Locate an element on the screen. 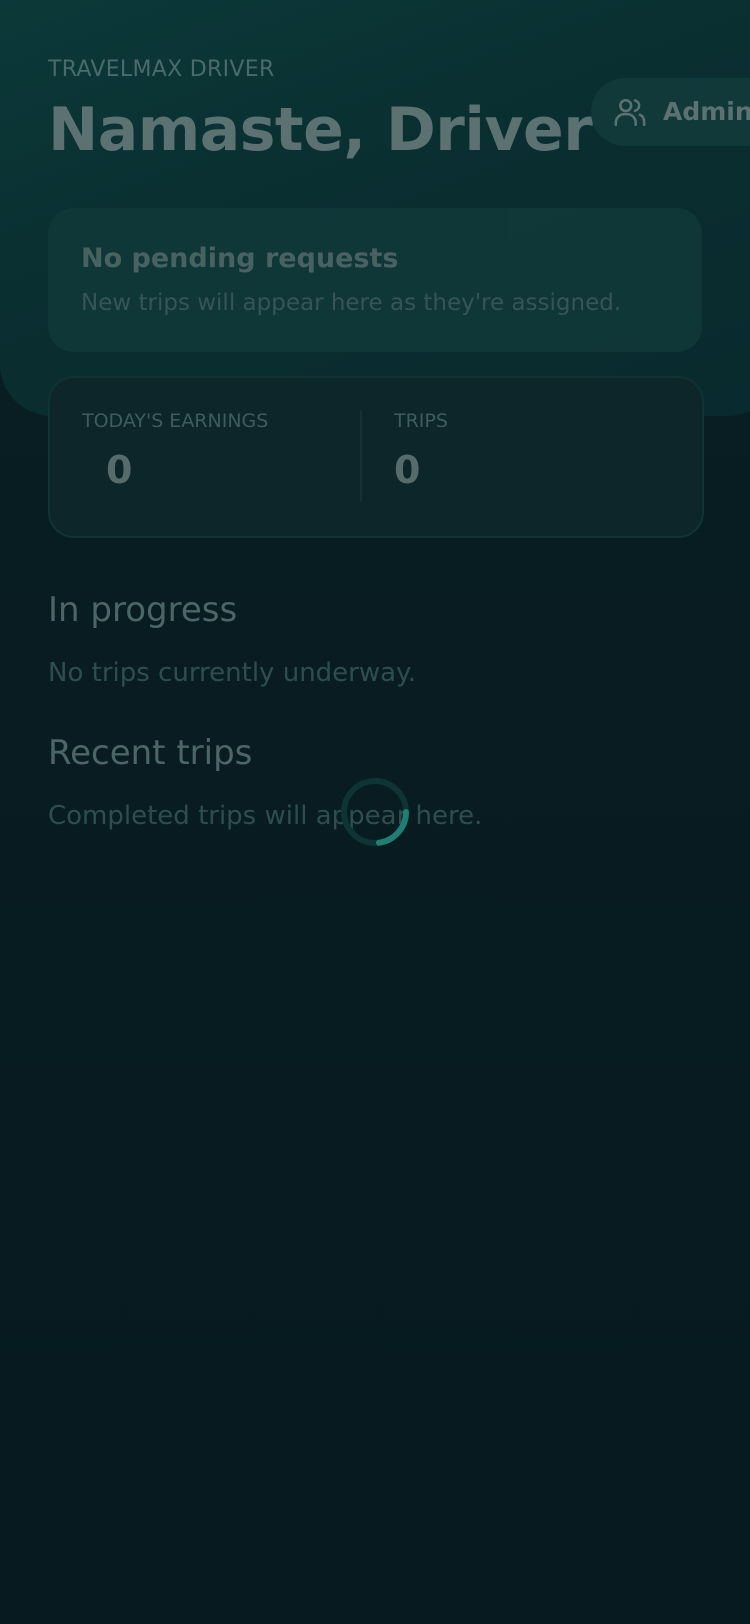 The height and width of the screenshot is (1624, 750). admin-button-label: Admin is located at coordinates (706, 111).